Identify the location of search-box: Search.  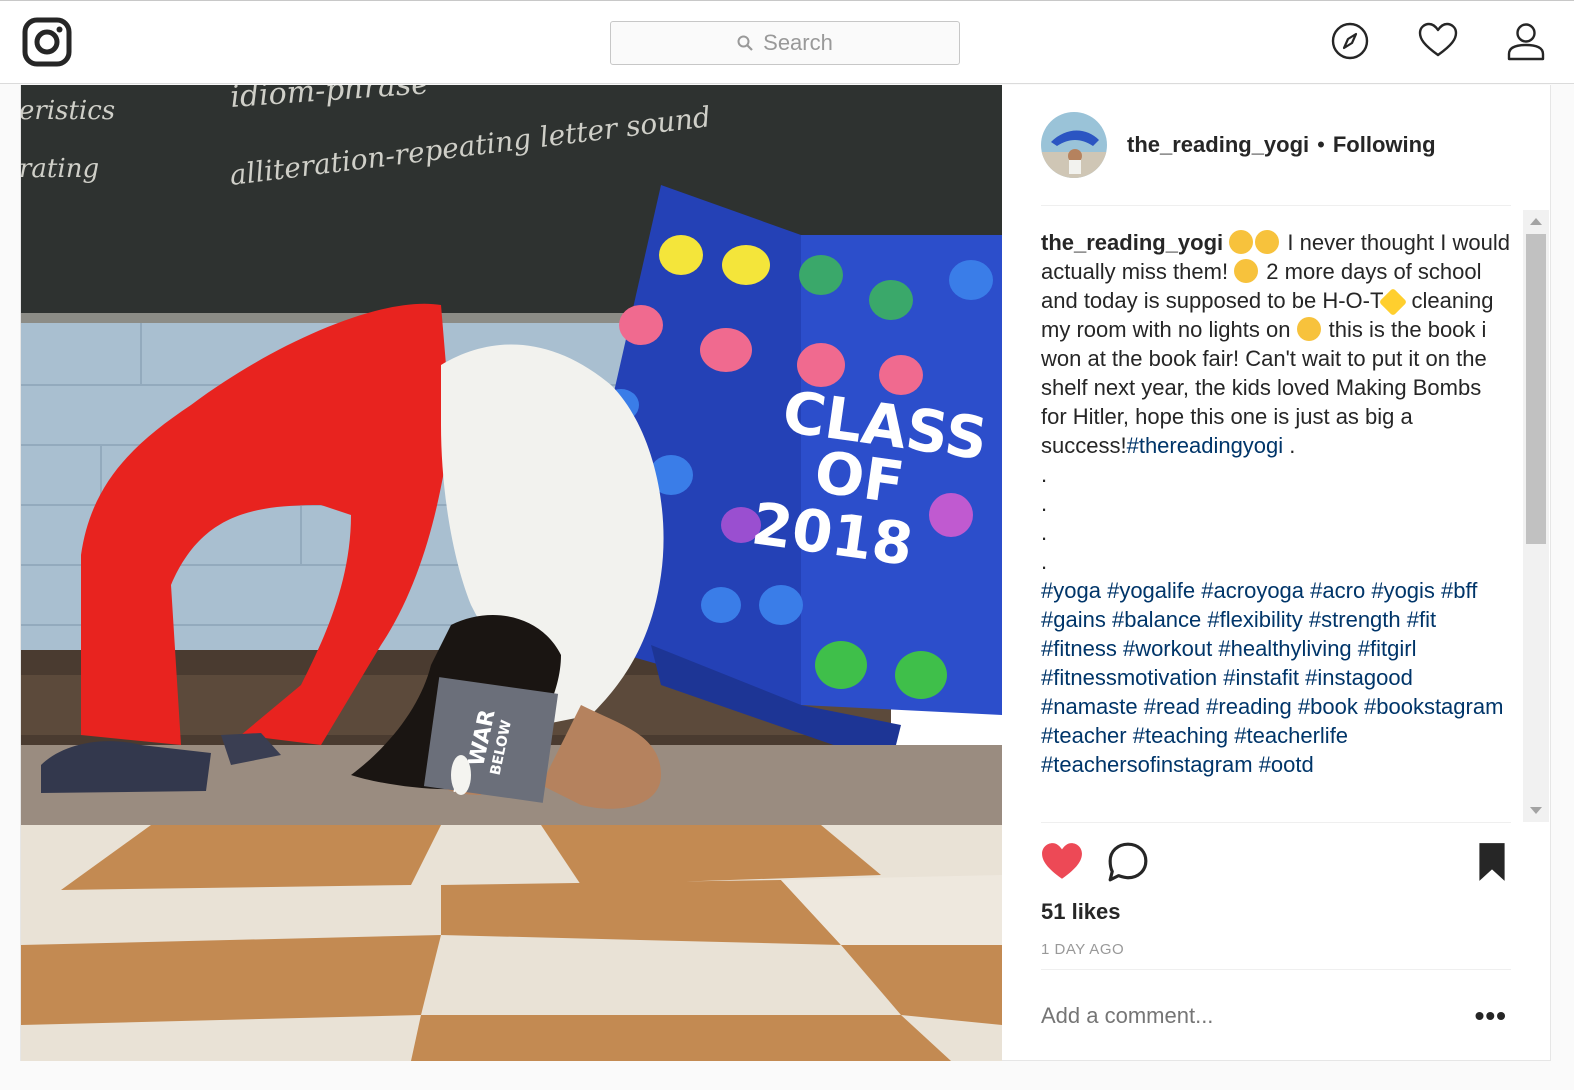
(785, 43).